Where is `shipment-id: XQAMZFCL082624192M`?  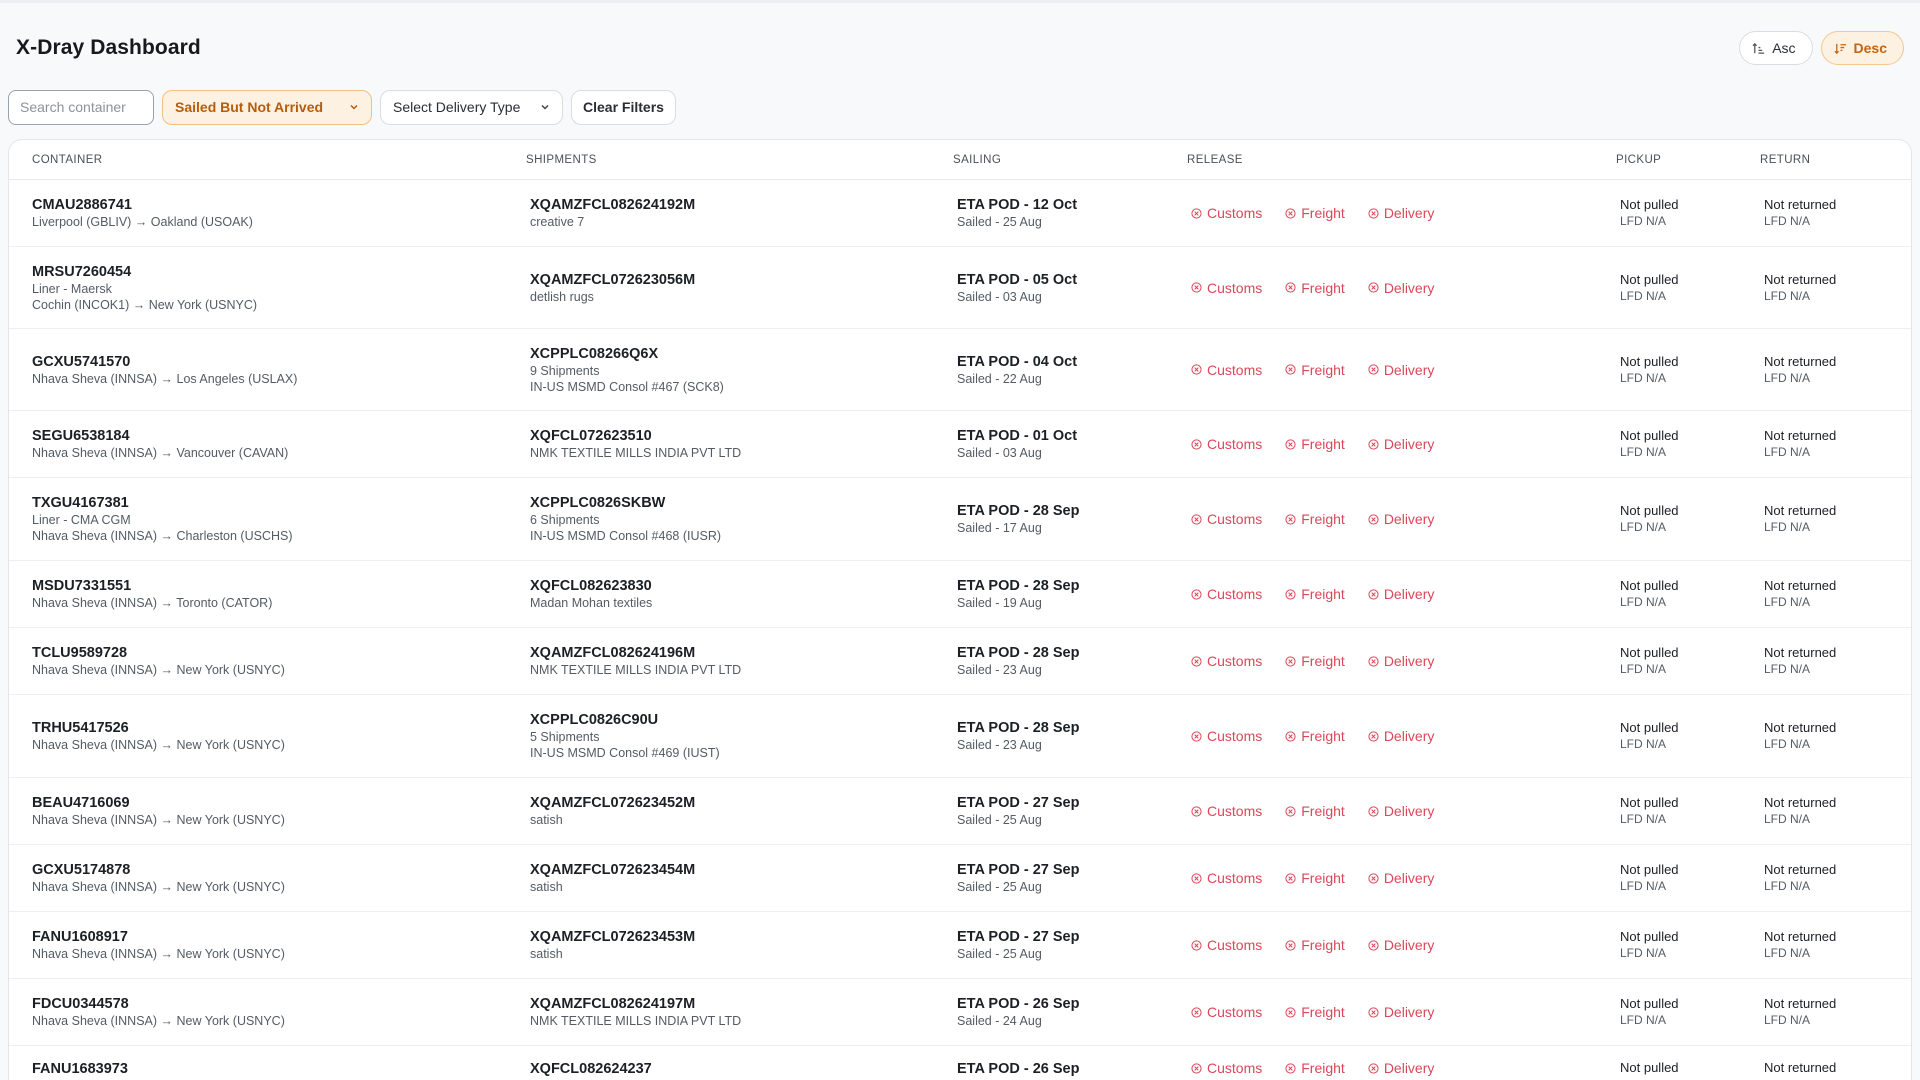 shipment-id: XQAMZFCL082624192M is located at coordinates (612, 205).